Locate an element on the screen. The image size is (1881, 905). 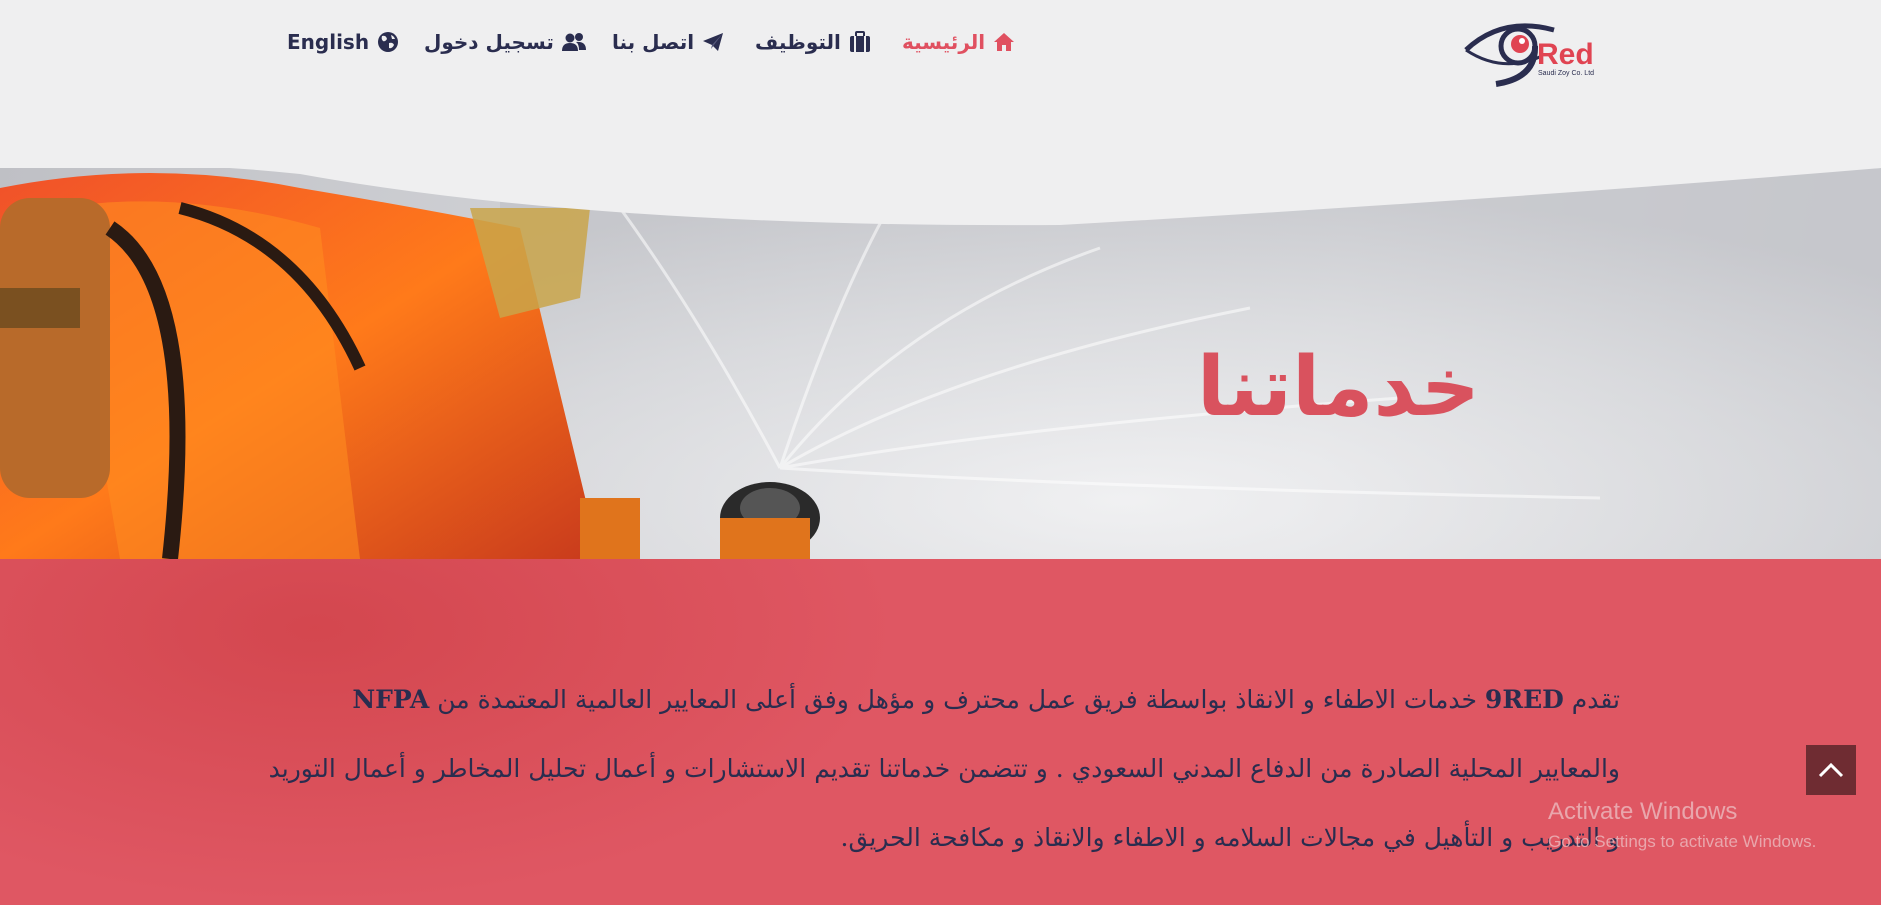
paper-plane-icon is located at coordinates (713, 42).